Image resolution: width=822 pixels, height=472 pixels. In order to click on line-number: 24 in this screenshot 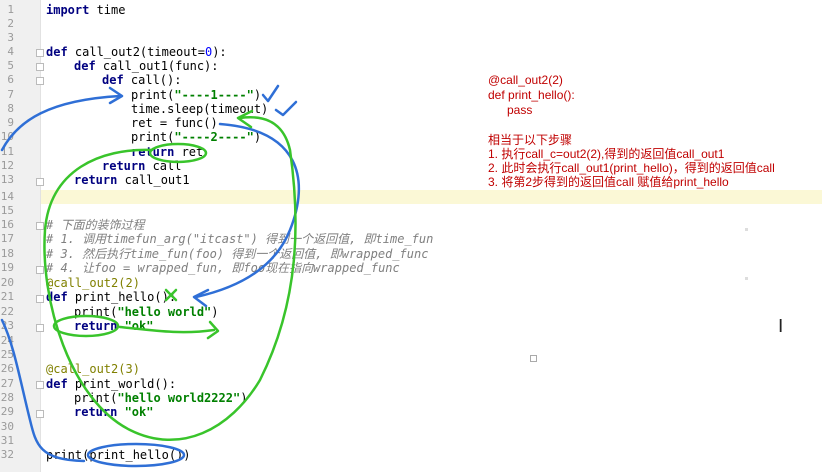, I will do `click(7, 340)`.